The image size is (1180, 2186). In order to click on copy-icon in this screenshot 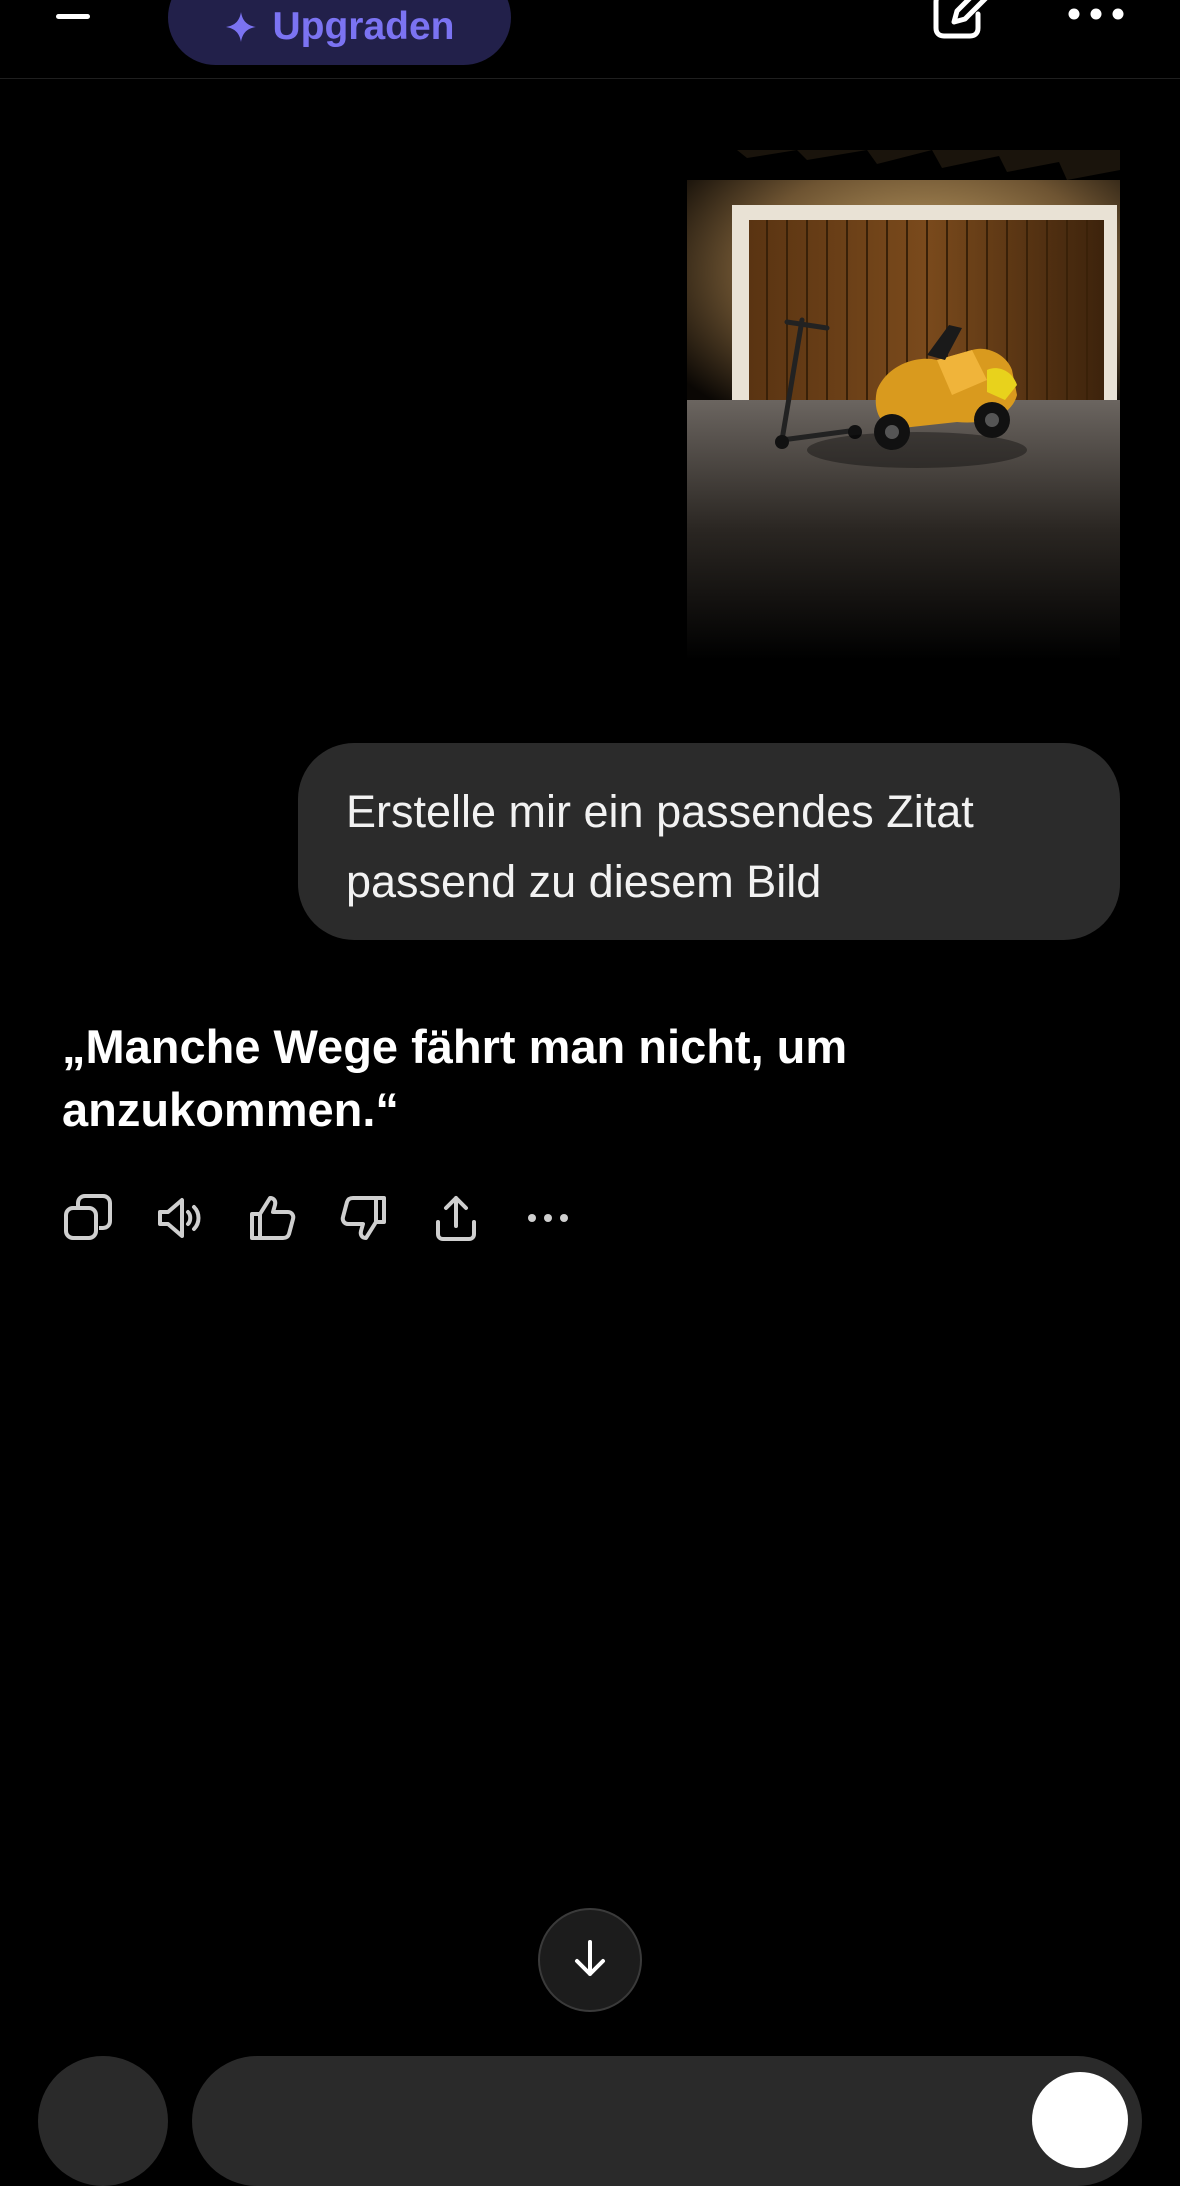, I will do `click(88, 1218)`.